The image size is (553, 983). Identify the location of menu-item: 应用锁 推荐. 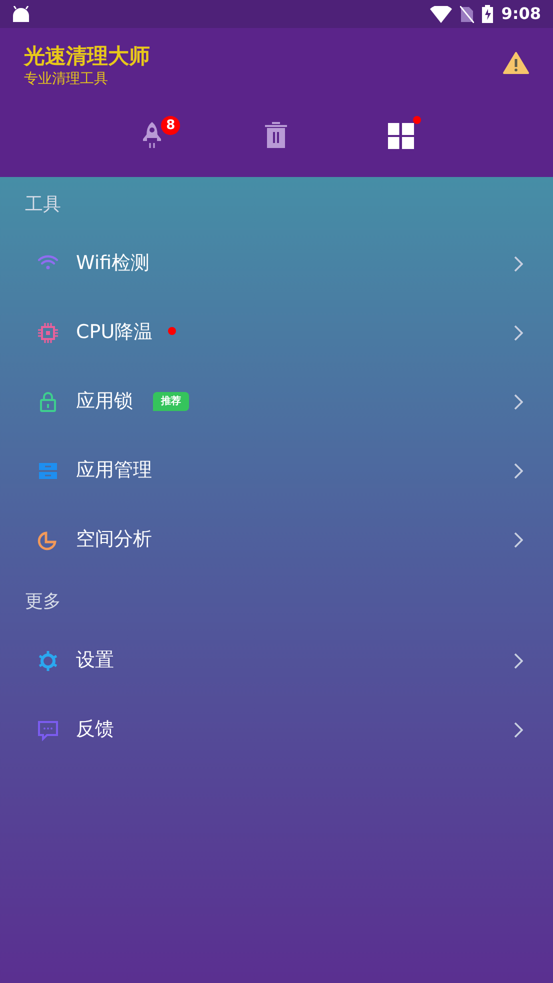
(276, 401).